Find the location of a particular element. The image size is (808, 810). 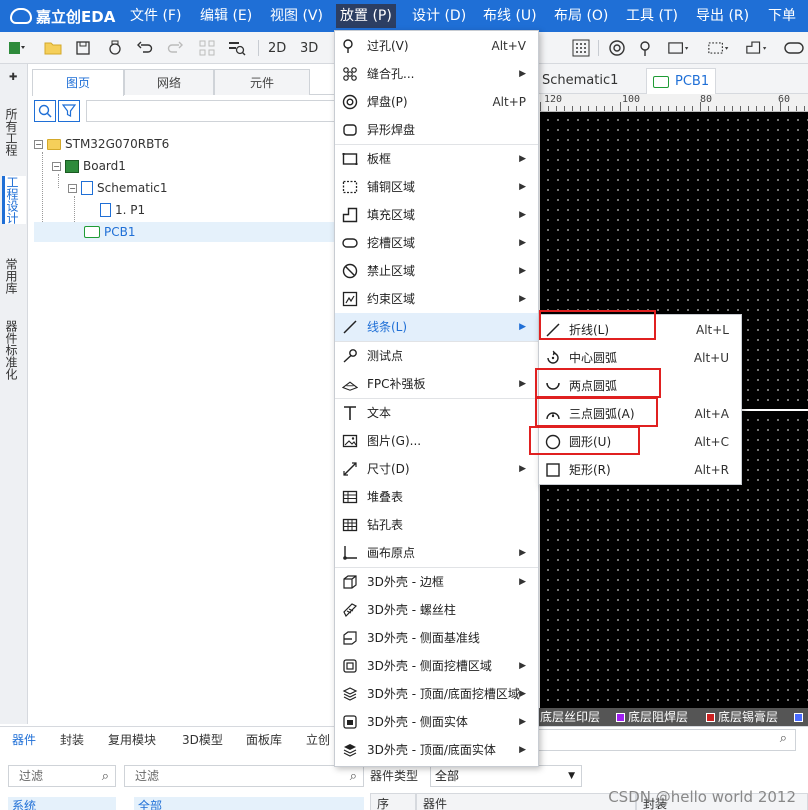

place-menu-item-top-slot: 3D外壳 - 顶面/底面挖槽区域 ▶ is located at coordinates (436, 694).